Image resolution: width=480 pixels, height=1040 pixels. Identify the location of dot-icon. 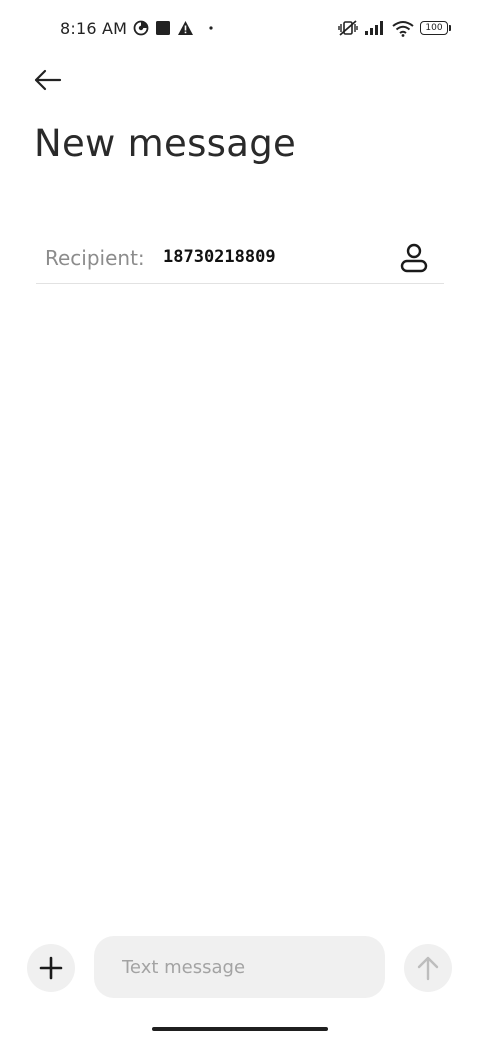
(211, 28).